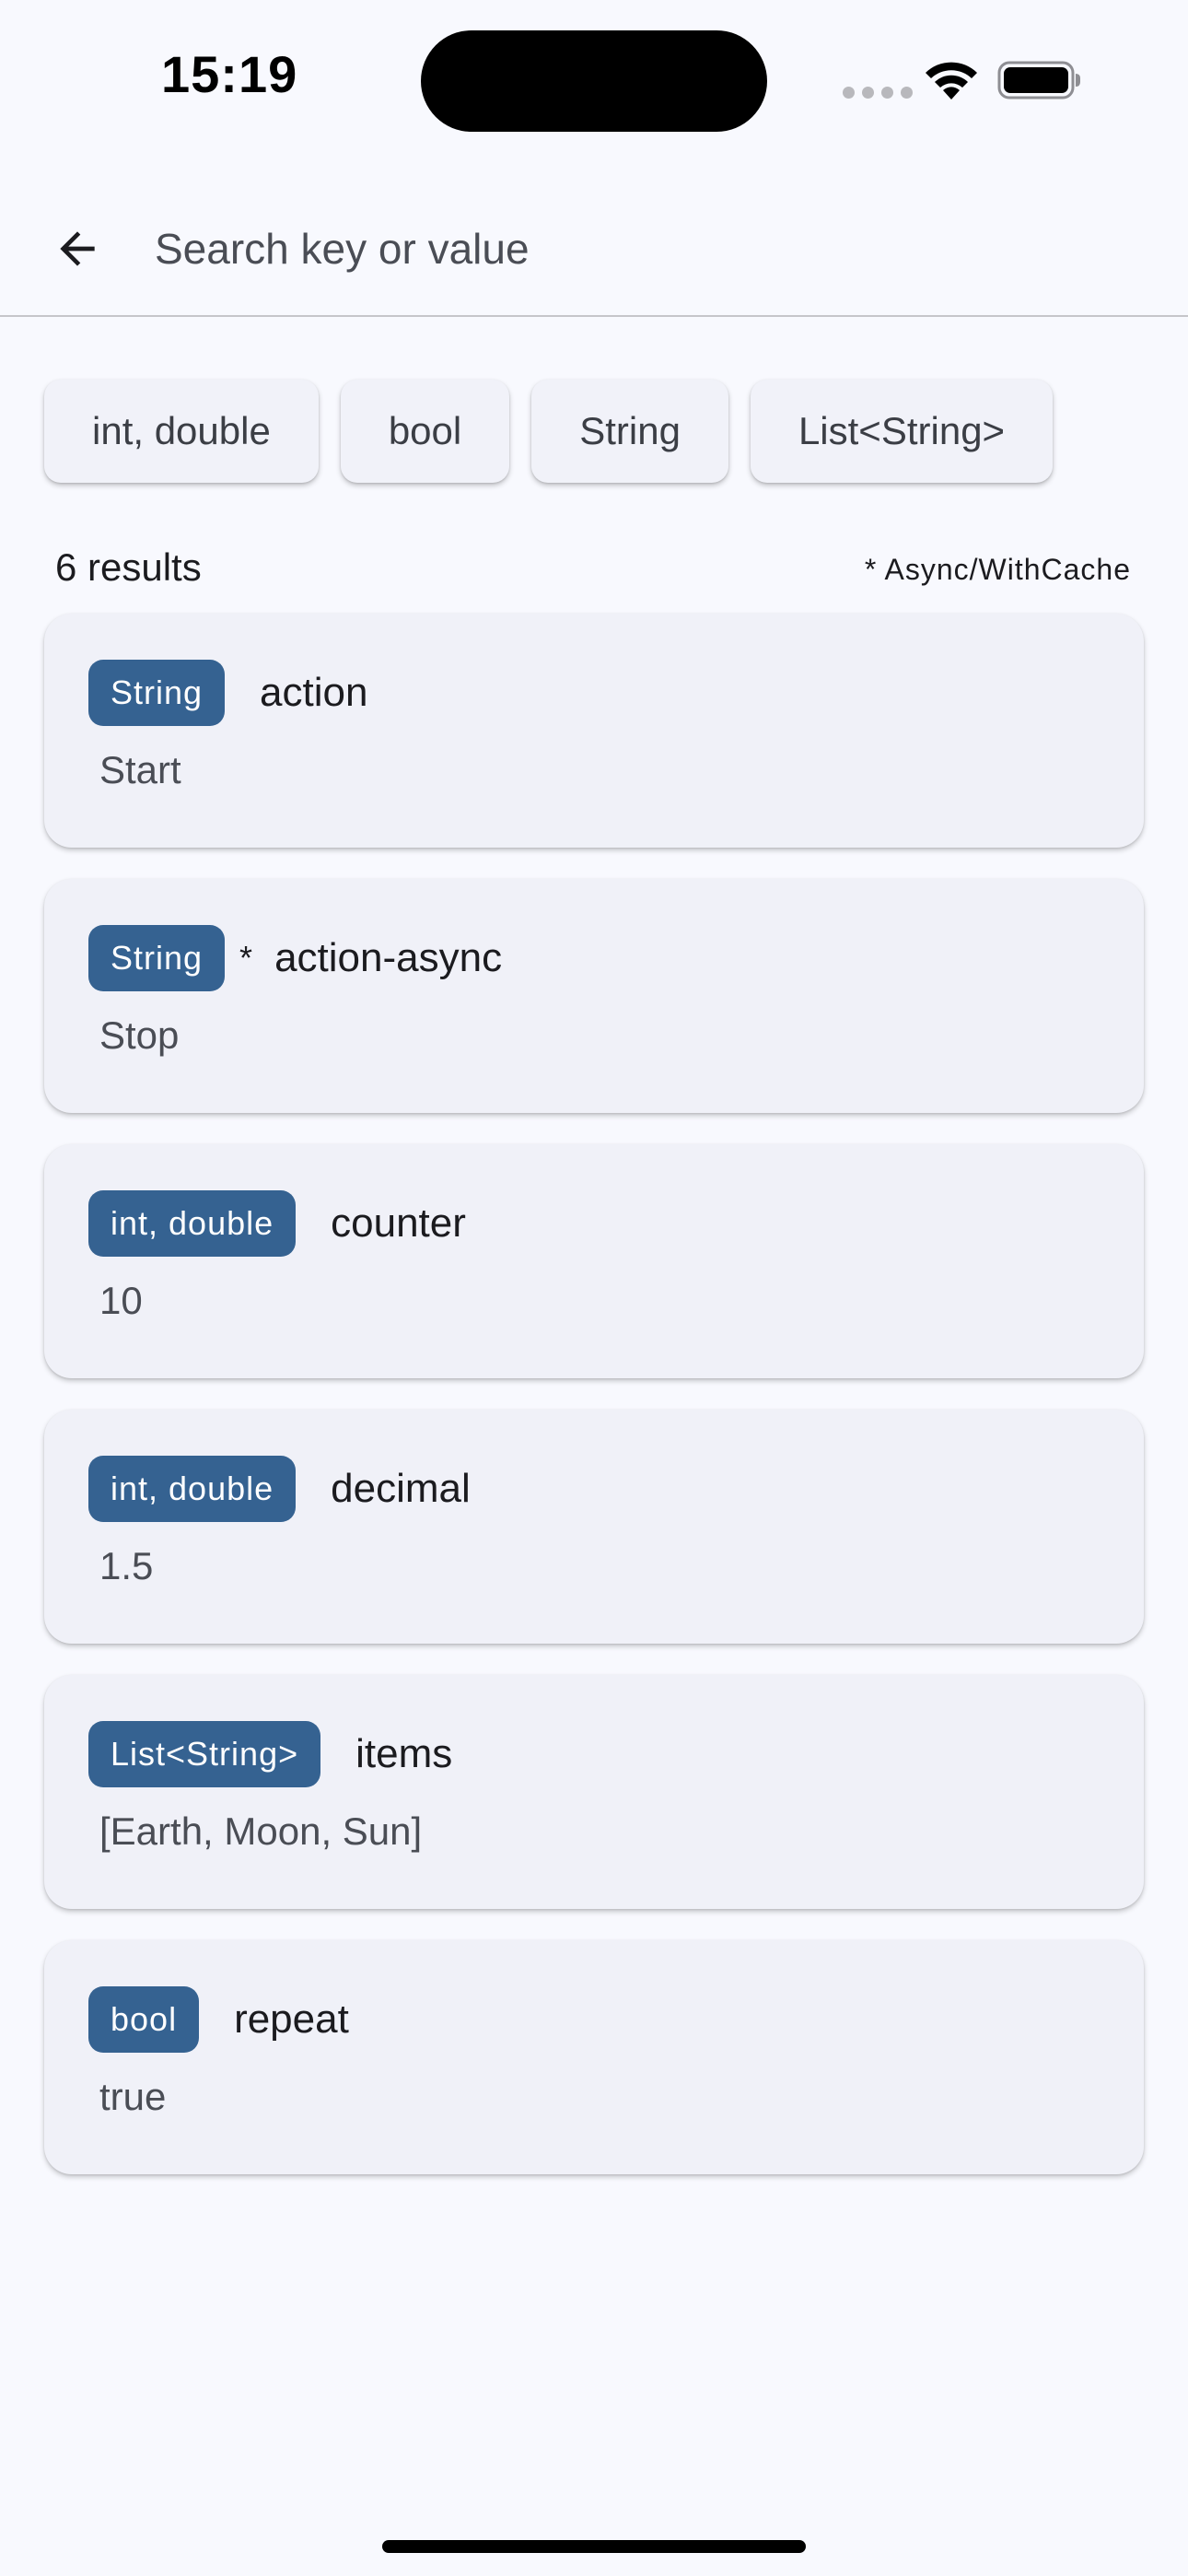 This screenshot has width=1188, height=2576. I want to click on cellular-signal-icon, so click(878, 93).